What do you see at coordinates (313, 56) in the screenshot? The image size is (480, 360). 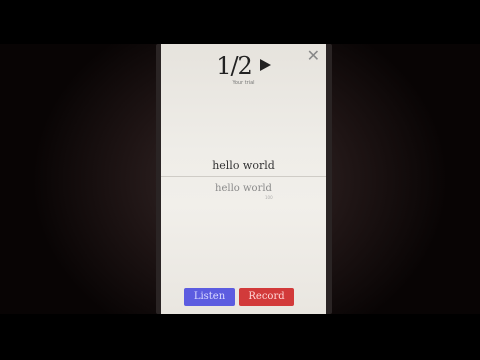 I see `close-icon: ✕` at bounding box center [313, 56].